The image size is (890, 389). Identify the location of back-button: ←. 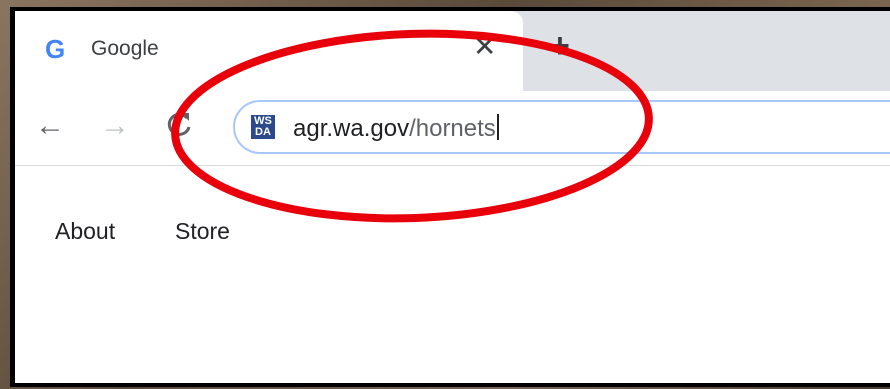
(50, 126).